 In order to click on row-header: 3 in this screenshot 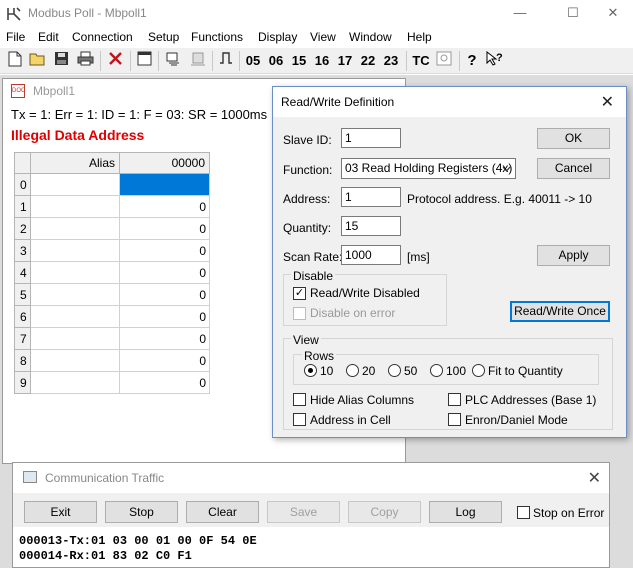, I will do `click(22, 251)`.